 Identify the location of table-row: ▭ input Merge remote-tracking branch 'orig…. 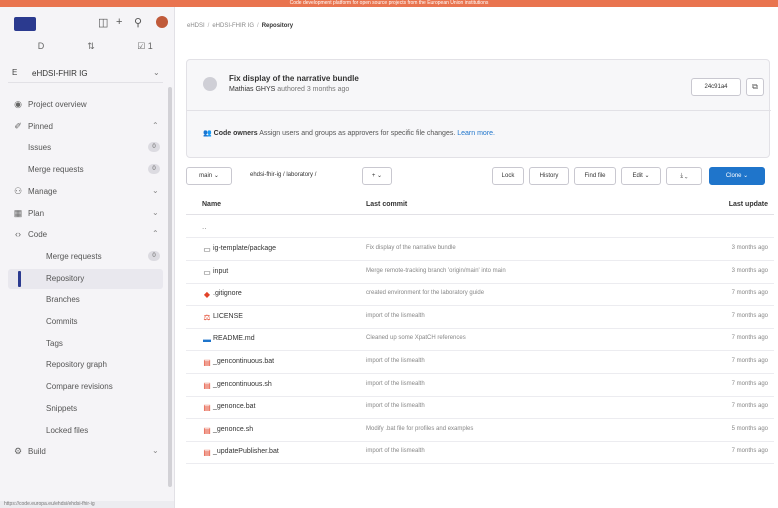
(480, 272).